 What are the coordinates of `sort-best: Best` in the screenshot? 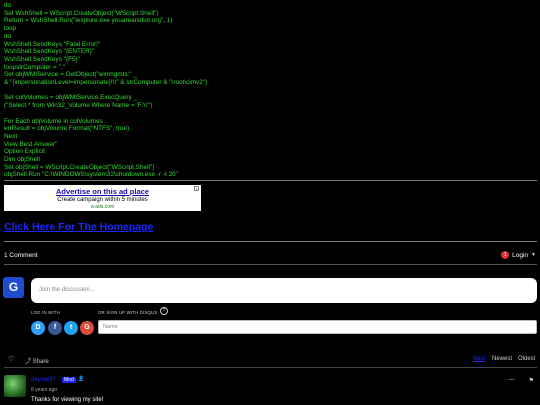 It's located at (479, 359).